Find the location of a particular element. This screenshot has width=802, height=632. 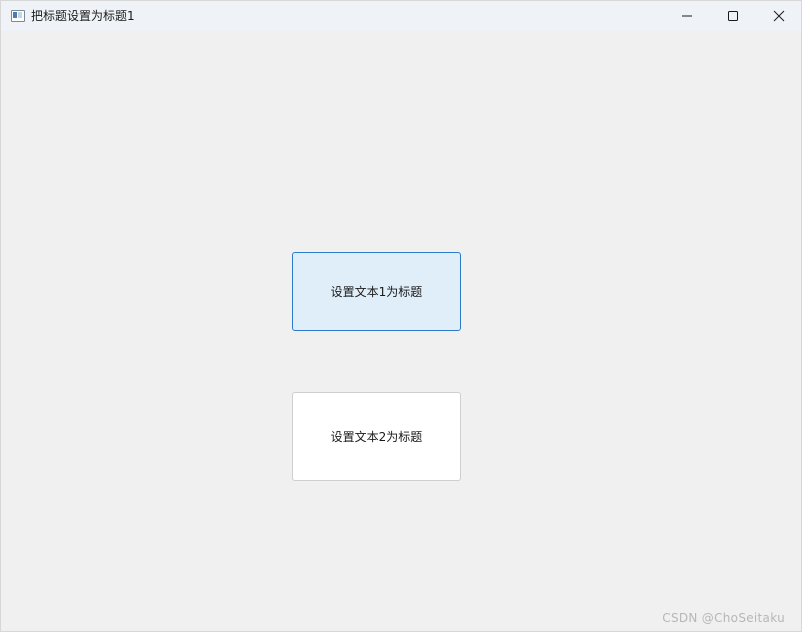

maximize-icon is located at coordinates (733, 16).